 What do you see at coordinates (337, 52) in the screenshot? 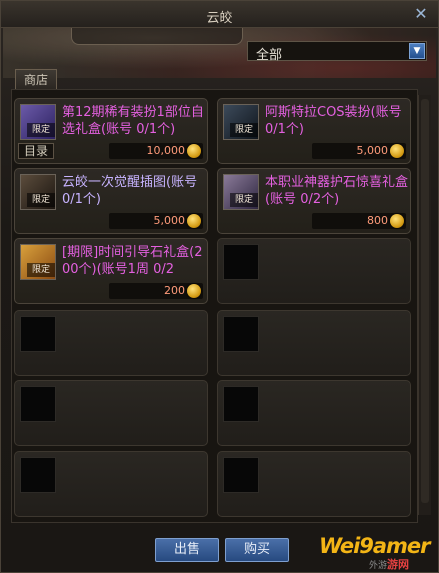
I see `category-dropdown: 全部 ▼` at bounding box center [337, 52].